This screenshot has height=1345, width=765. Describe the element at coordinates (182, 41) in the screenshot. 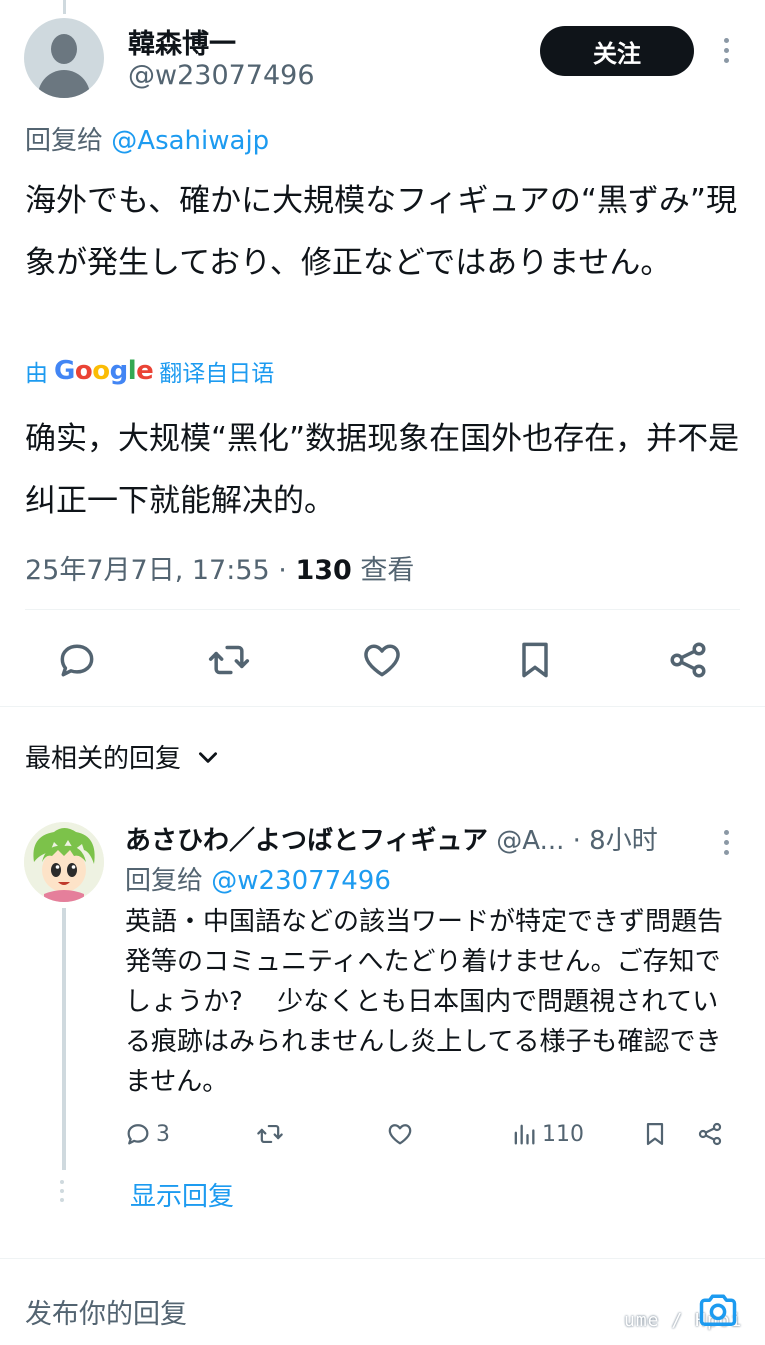

I see `author-display-name: 韓森博一` at that location.